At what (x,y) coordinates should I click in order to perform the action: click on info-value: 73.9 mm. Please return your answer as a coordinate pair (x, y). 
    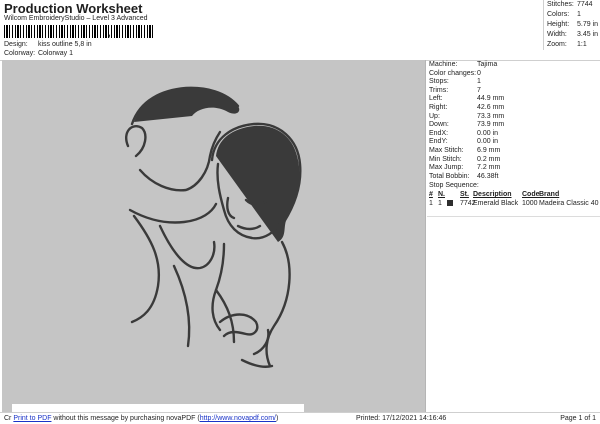
    Looking at the image, I should click on (491, 125).